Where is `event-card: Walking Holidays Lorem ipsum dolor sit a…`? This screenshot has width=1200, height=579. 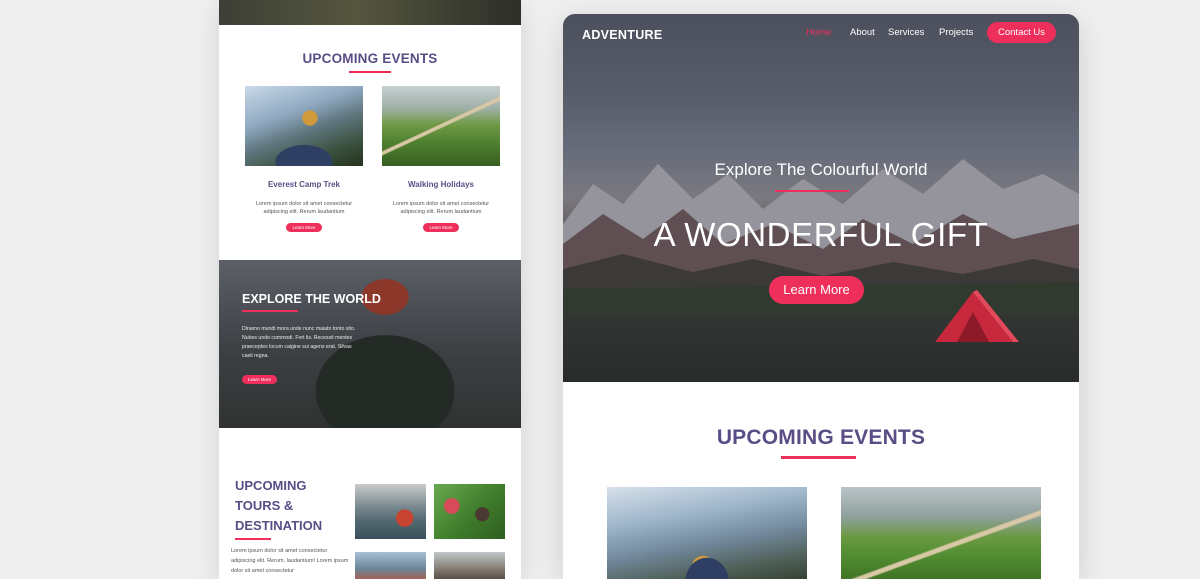
event-card: Walking Holidays Lorem ipsum dolor sit a… is located at coordinates (441, 160).